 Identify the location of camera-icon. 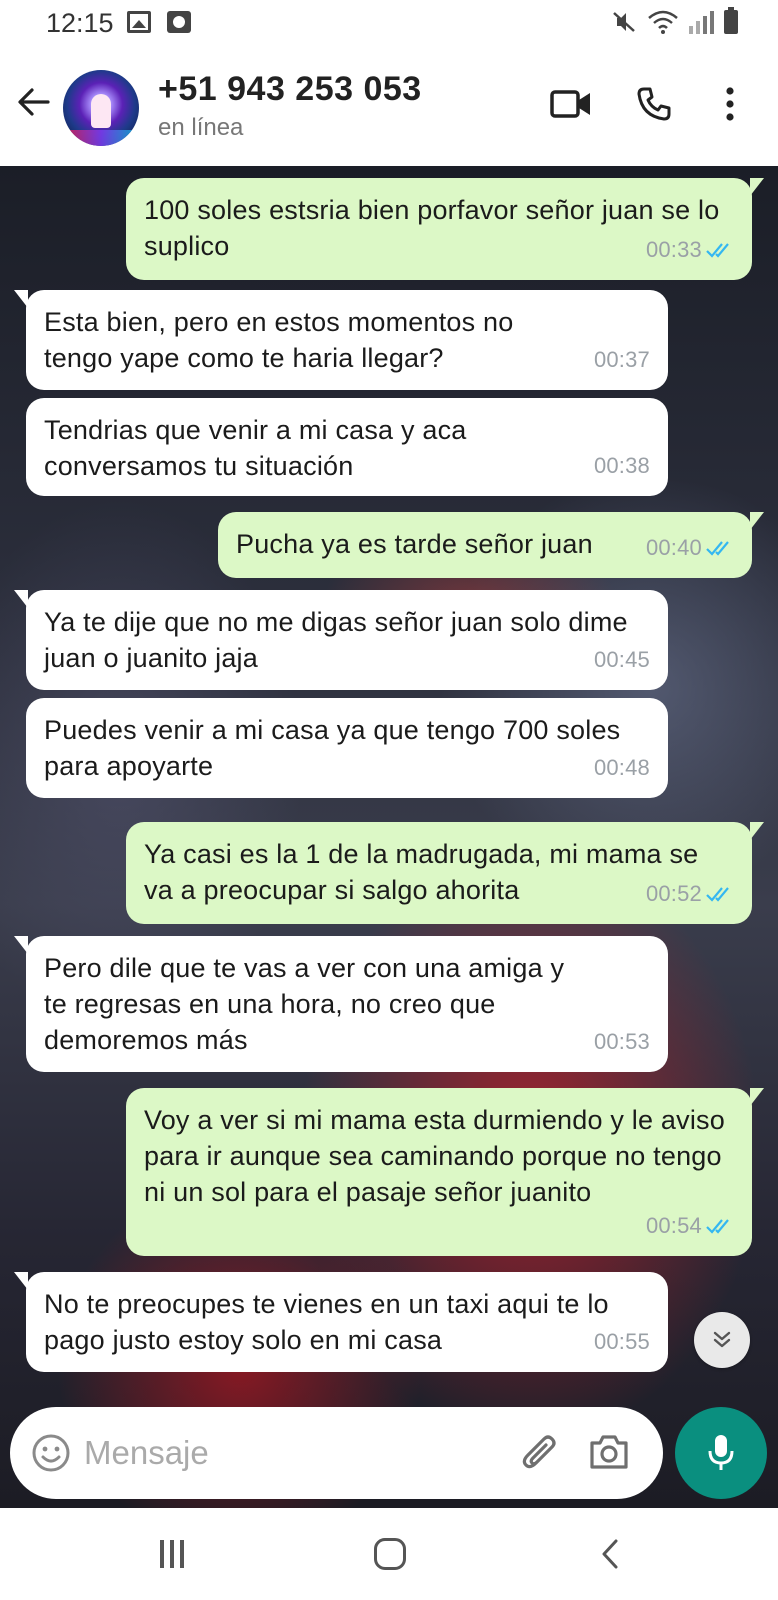
(609, 1452).